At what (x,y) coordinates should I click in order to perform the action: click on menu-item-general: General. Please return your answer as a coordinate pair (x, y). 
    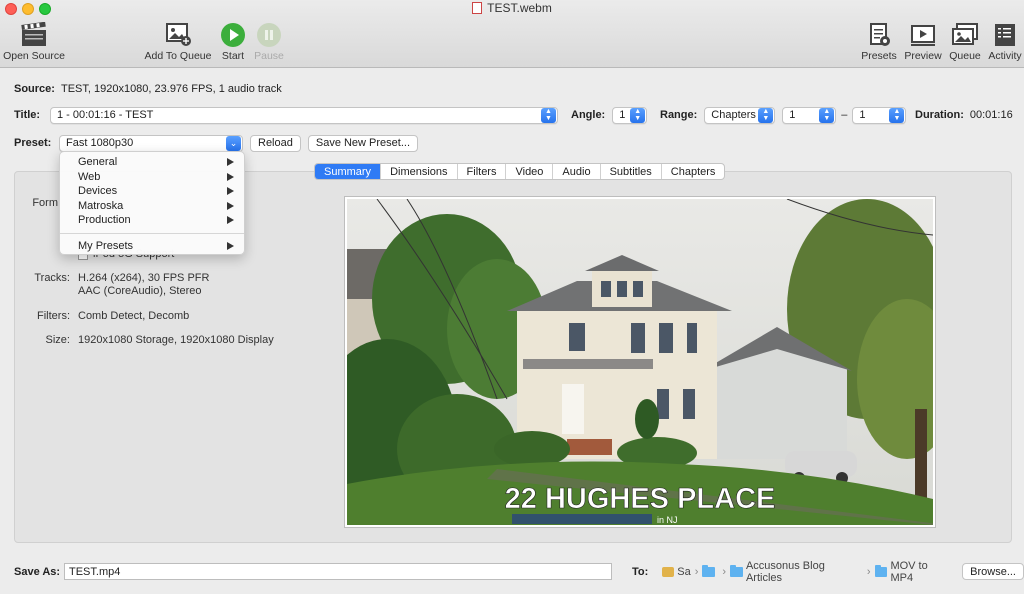
    Looking at the image, I should click on (152, 162).